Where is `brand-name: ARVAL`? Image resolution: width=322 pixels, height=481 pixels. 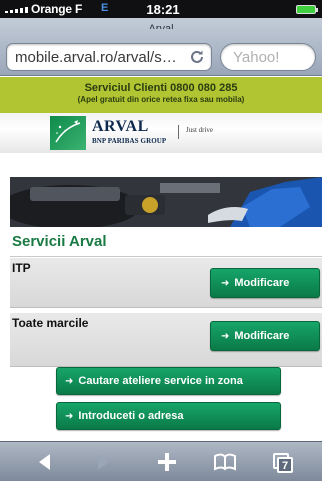
brand-name: ARVAL is located at coordinates (120, 126).